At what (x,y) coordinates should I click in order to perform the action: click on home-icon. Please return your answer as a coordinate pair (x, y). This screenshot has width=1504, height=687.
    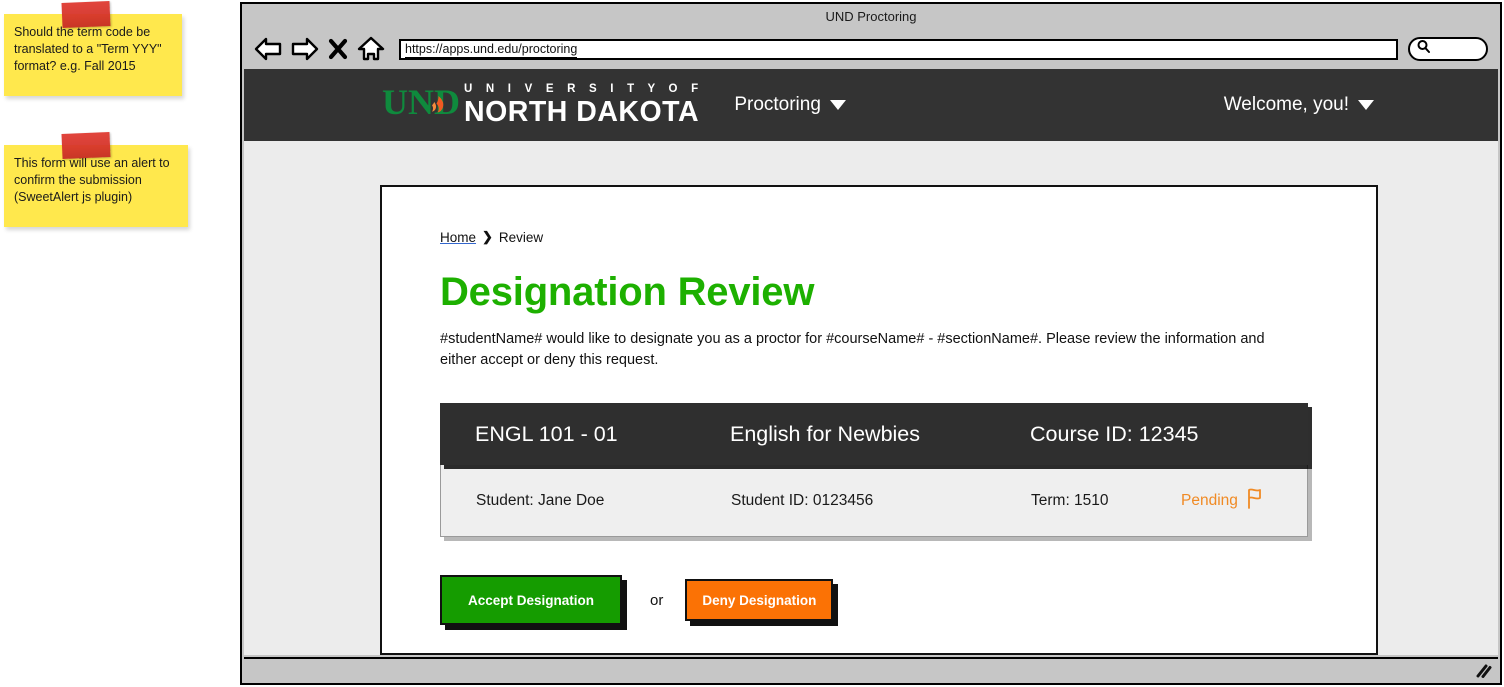
    Looking at the image, I should click on (371, 49).